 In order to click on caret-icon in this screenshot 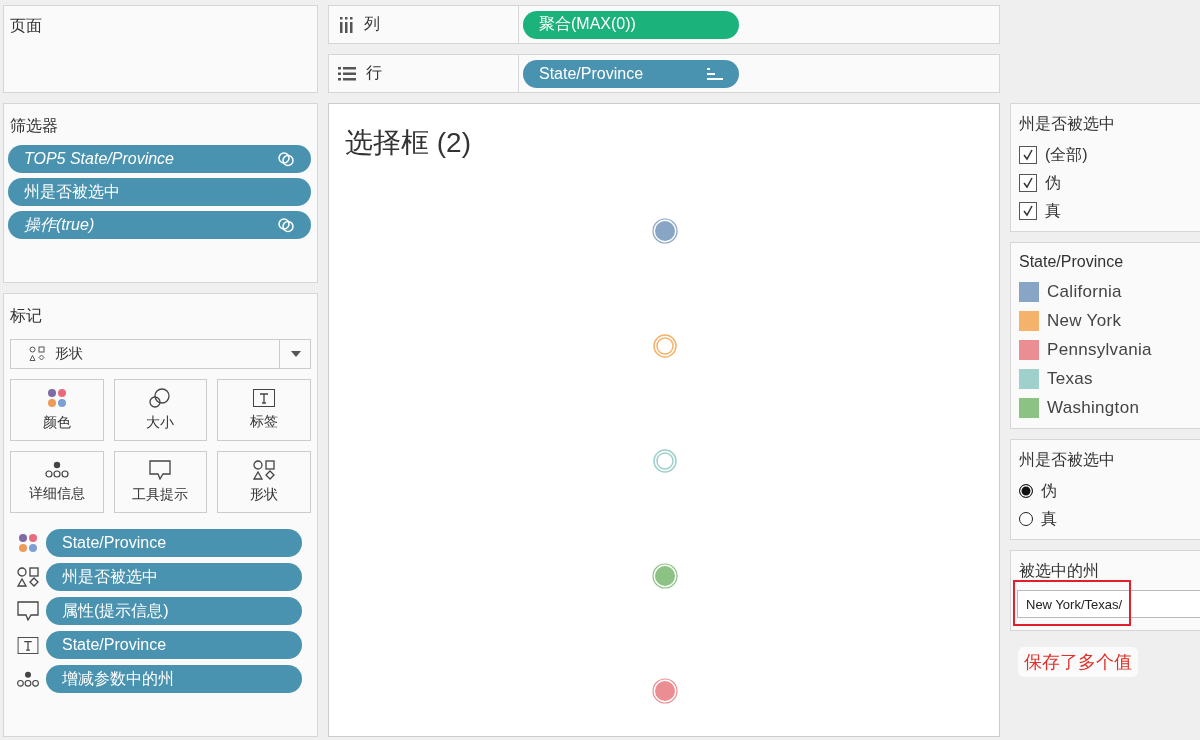, I will do `click(296, 354)`.